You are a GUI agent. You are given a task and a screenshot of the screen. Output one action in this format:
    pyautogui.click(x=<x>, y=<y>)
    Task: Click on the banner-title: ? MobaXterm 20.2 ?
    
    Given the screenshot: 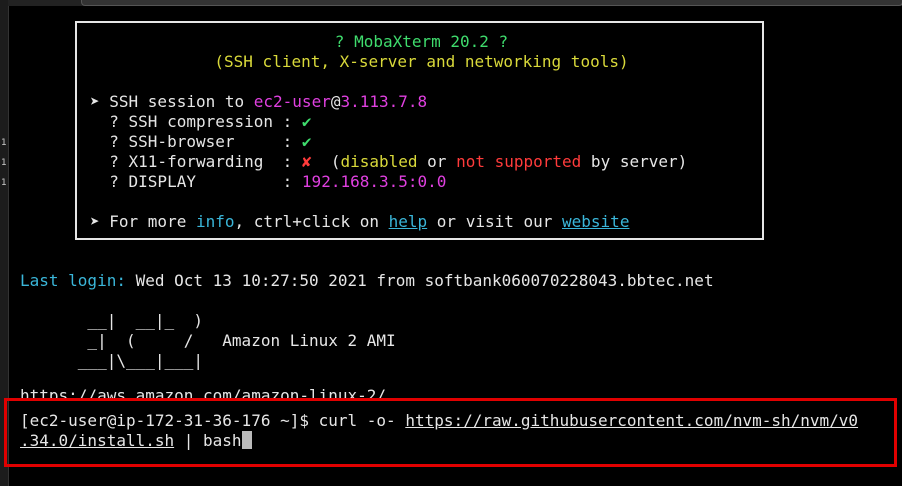 What is the action you would take?
    pyautogui.click(x=421, y=41)
    